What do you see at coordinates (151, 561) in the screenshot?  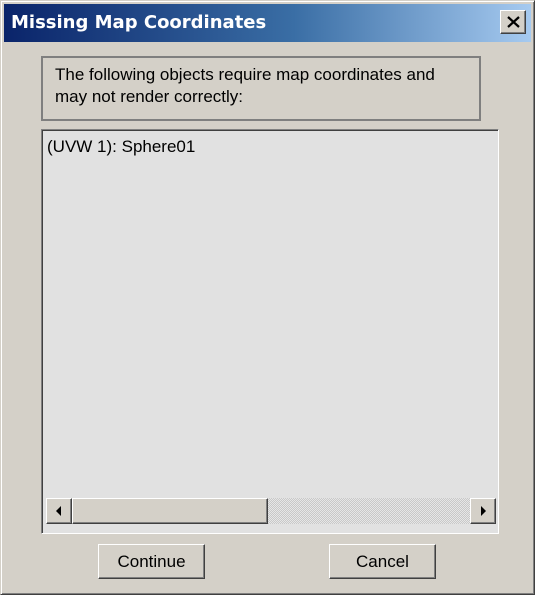 I see `continue-button: Continue` at bounding box center [151, 561].